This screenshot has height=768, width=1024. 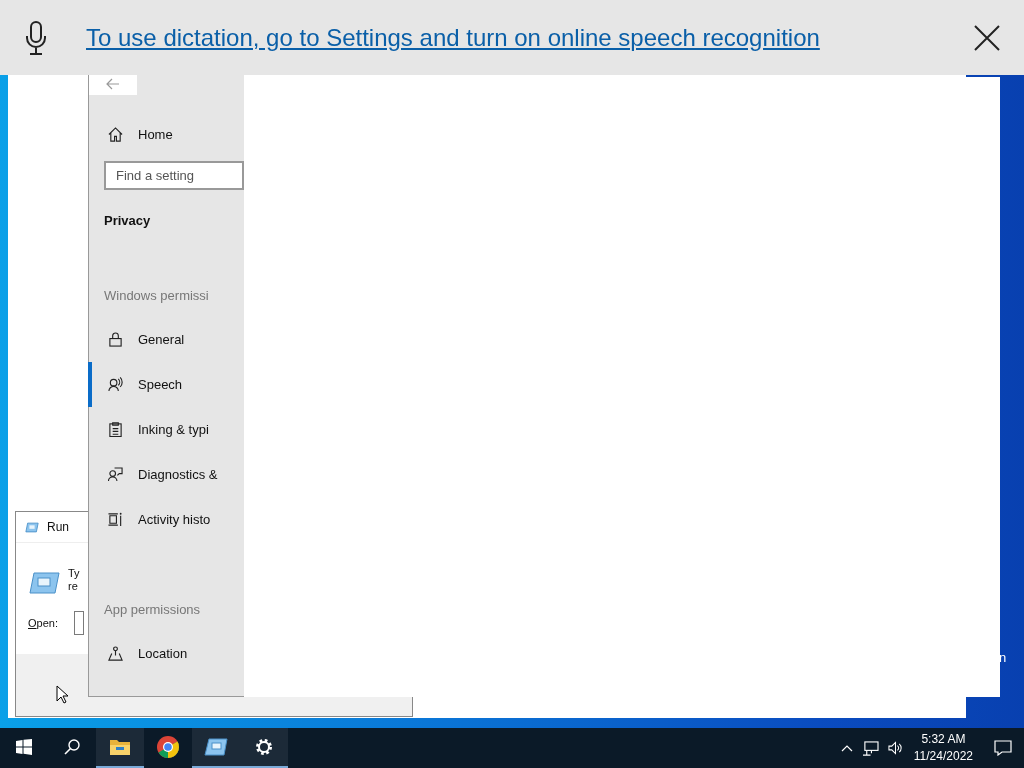 What do you see at coordinates (166, 474) in the screenshot?
I see `nav-item: Diagnostics &` at bounding box center [166, 474].